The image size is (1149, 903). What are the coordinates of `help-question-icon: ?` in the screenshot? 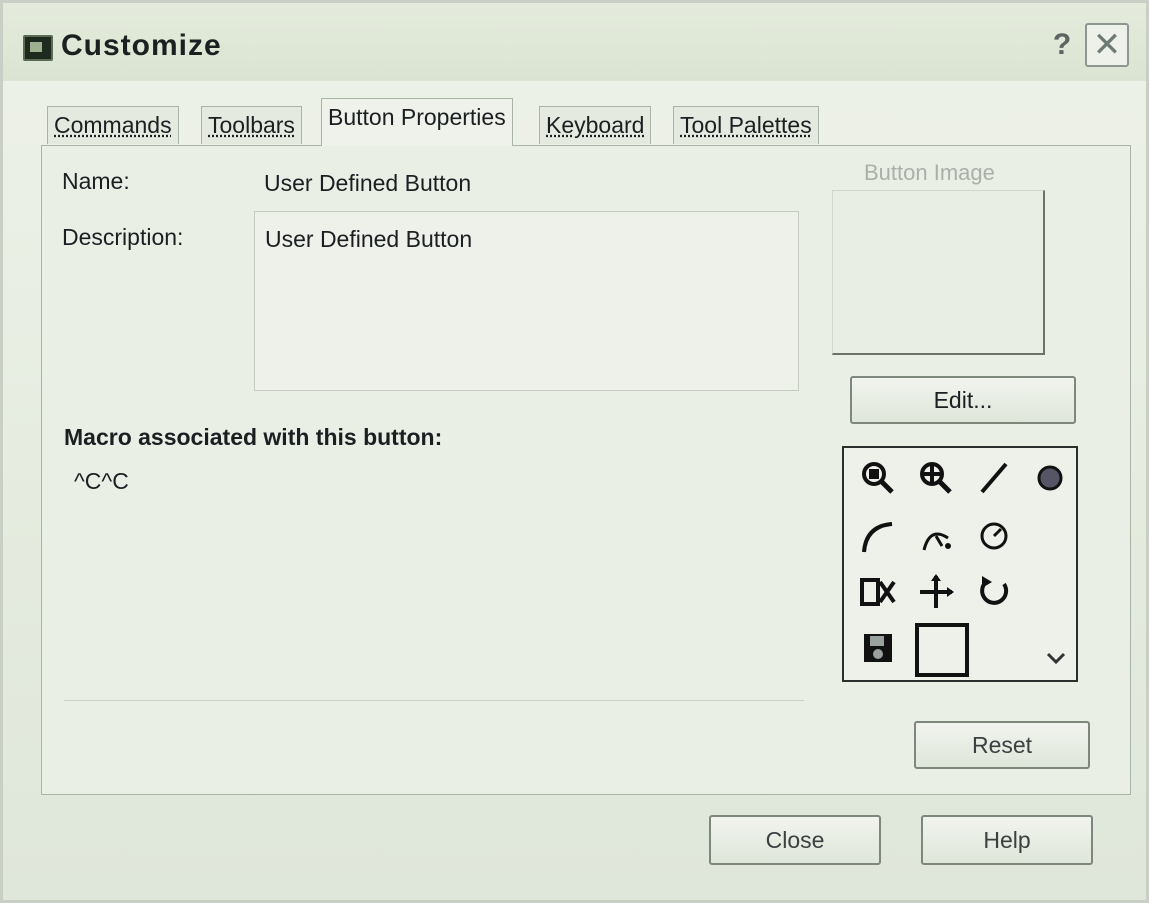 It's located at (1062, 45).